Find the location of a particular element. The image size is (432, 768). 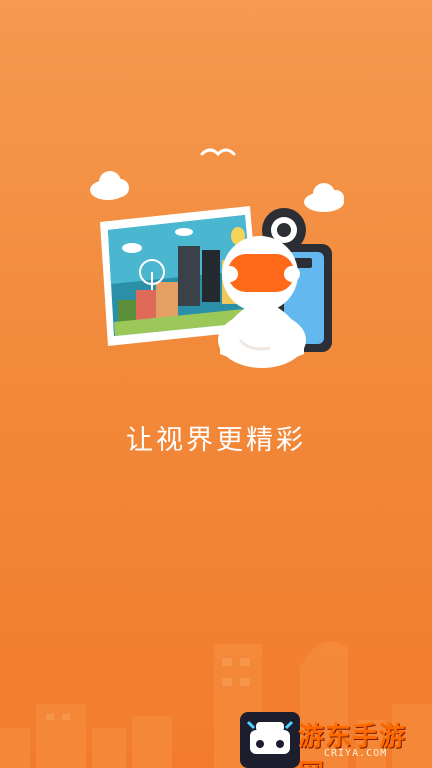

watermark-subtitle: CRIYA.COM is located at coordinates (356, 753).